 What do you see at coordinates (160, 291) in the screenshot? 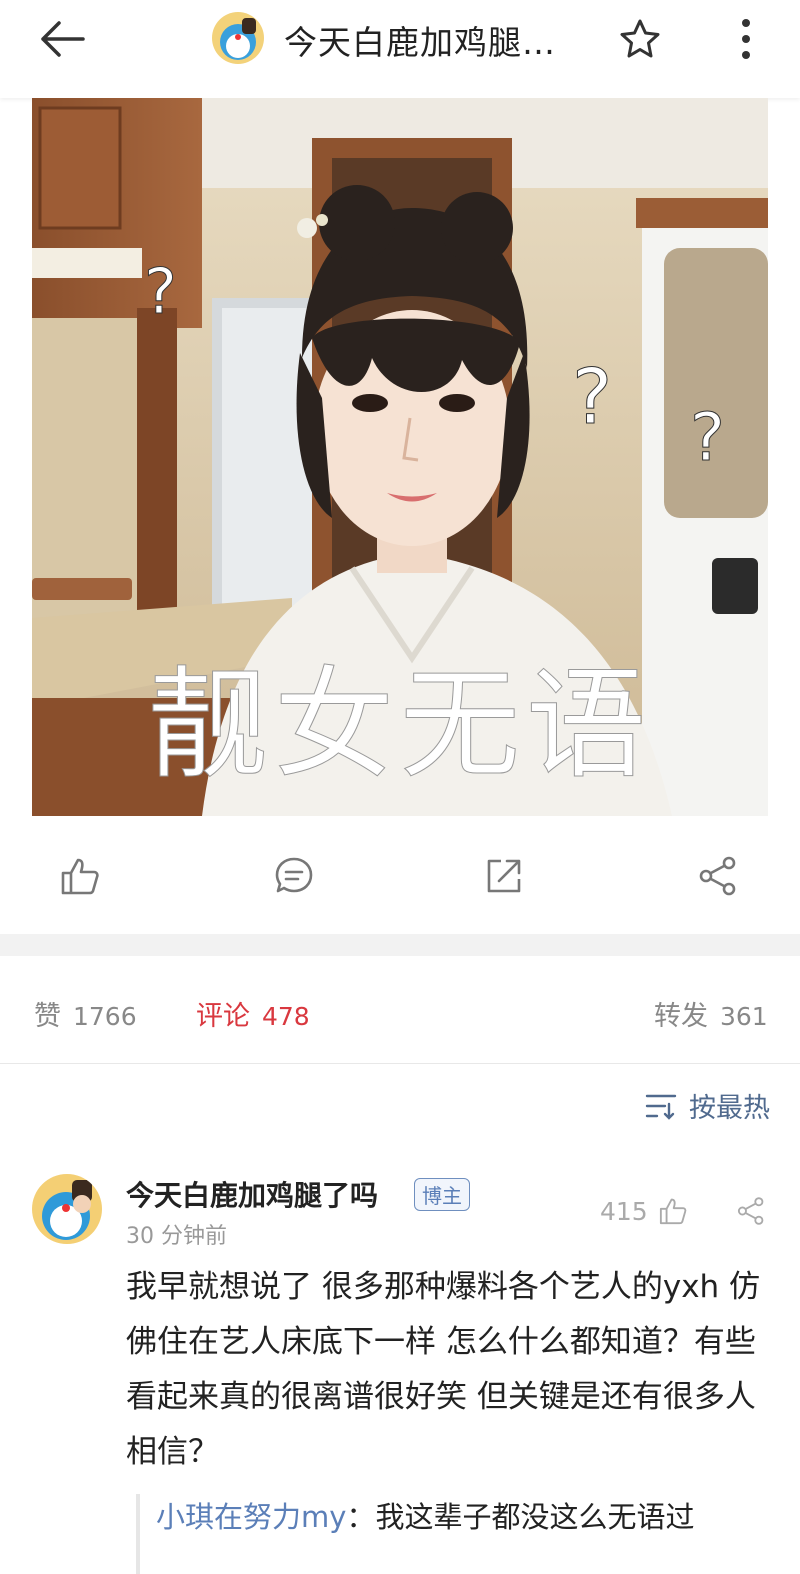
I see `question-mark-1: ?` at bounding box center [160, 291].